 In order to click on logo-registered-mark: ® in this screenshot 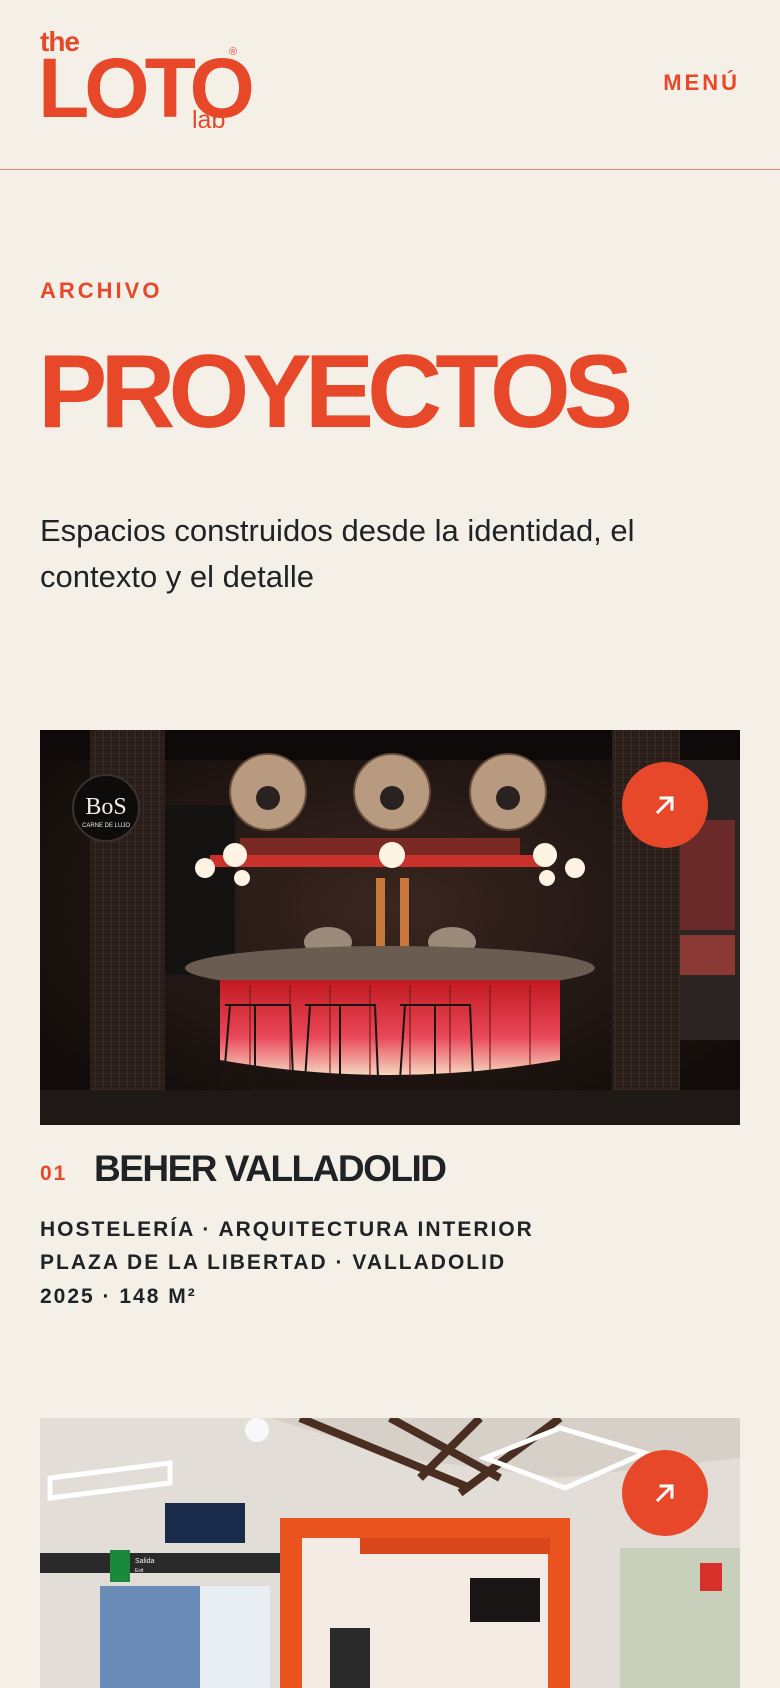, I will do `click(233, 52)`.